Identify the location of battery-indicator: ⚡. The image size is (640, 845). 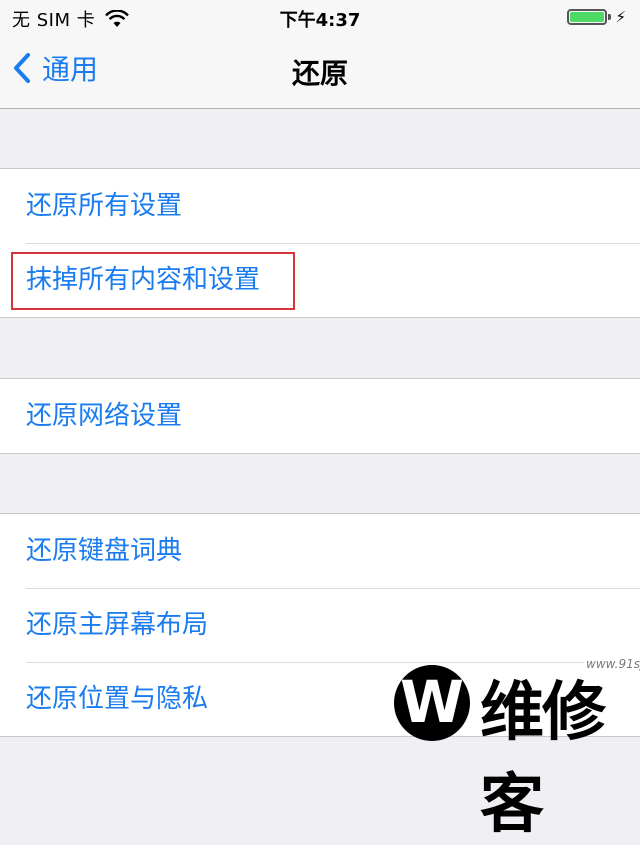
(596, 17).